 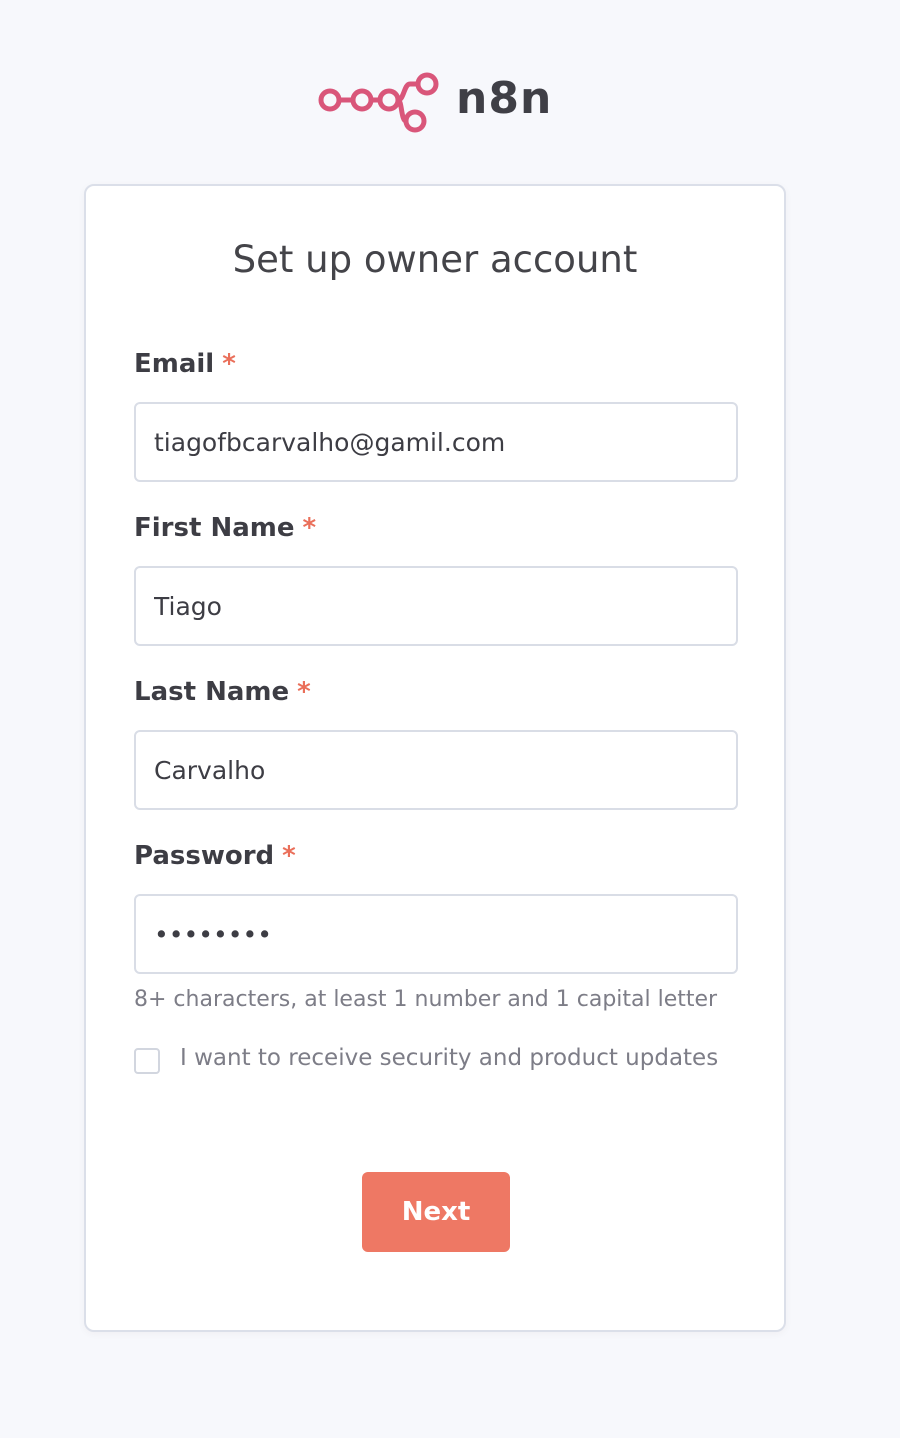 I want to click on last-name-label: Last Name *, so click(x=222, y=692).